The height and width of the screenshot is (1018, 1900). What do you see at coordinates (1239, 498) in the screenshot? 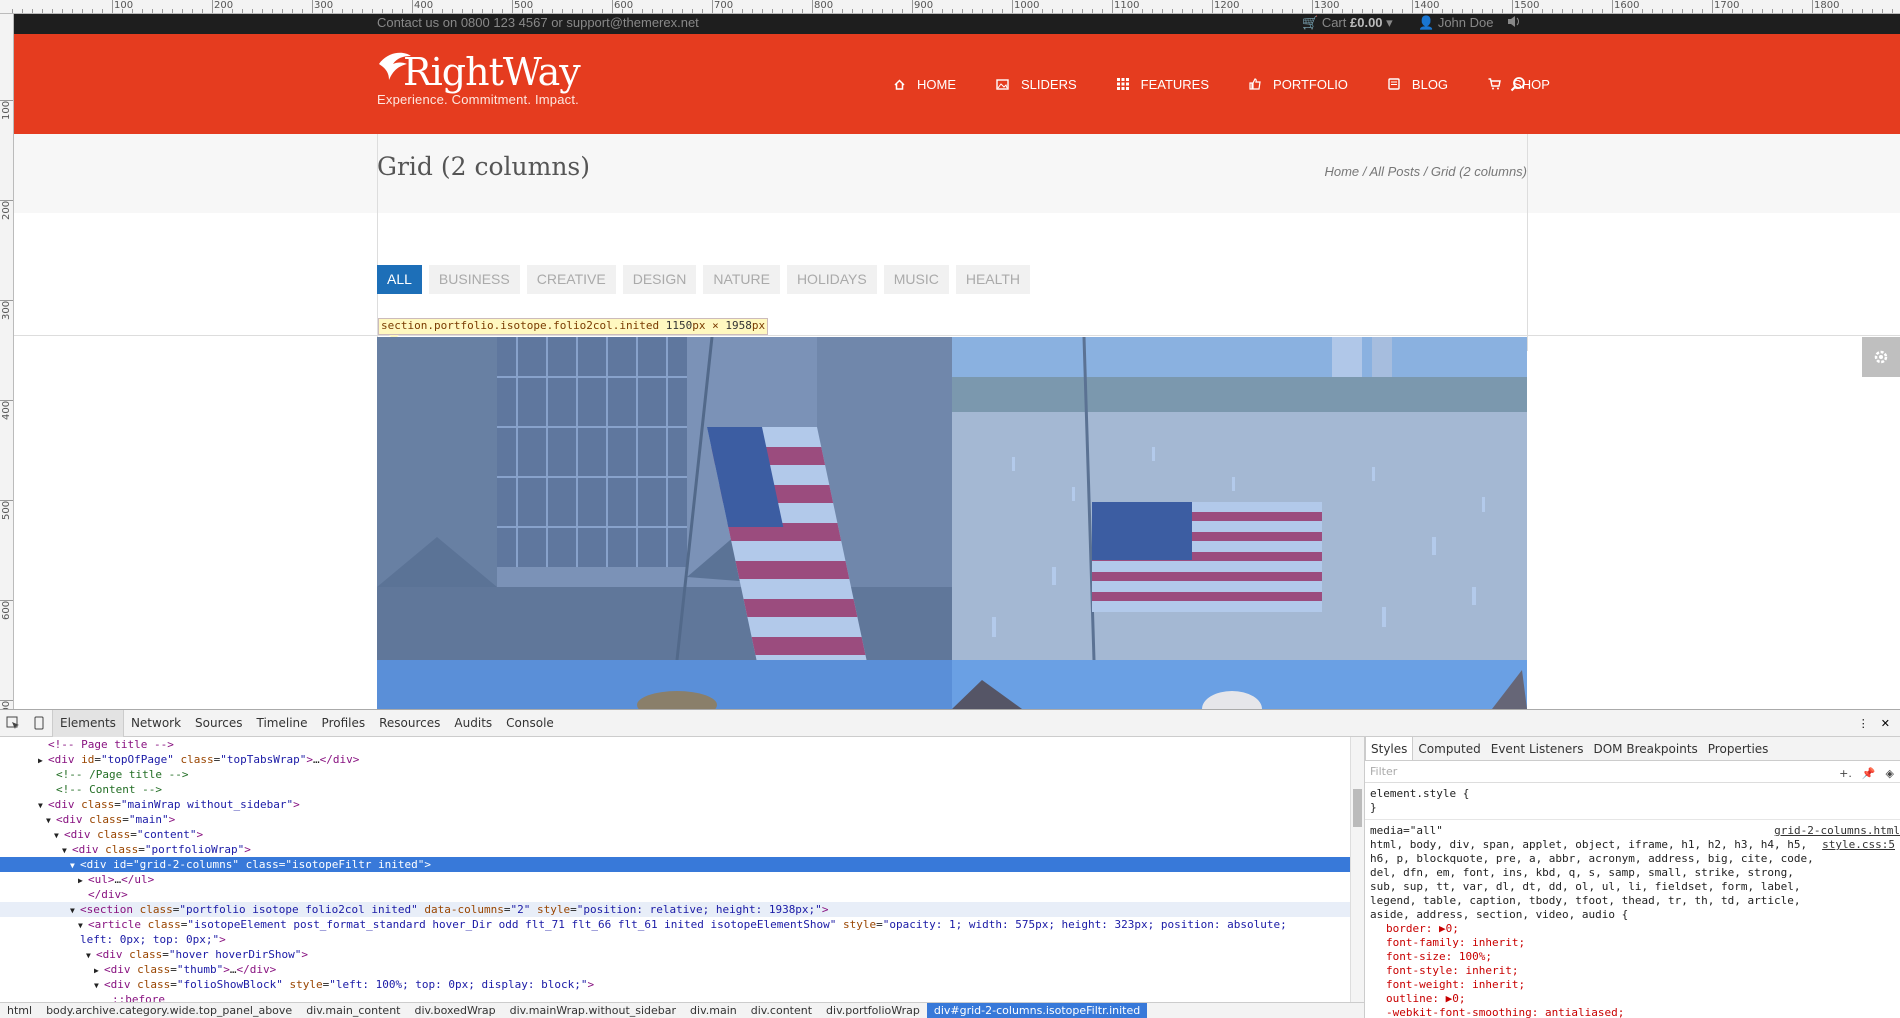
I see `portfolio-item-beach-flag` at bounding box center [1239, 498].